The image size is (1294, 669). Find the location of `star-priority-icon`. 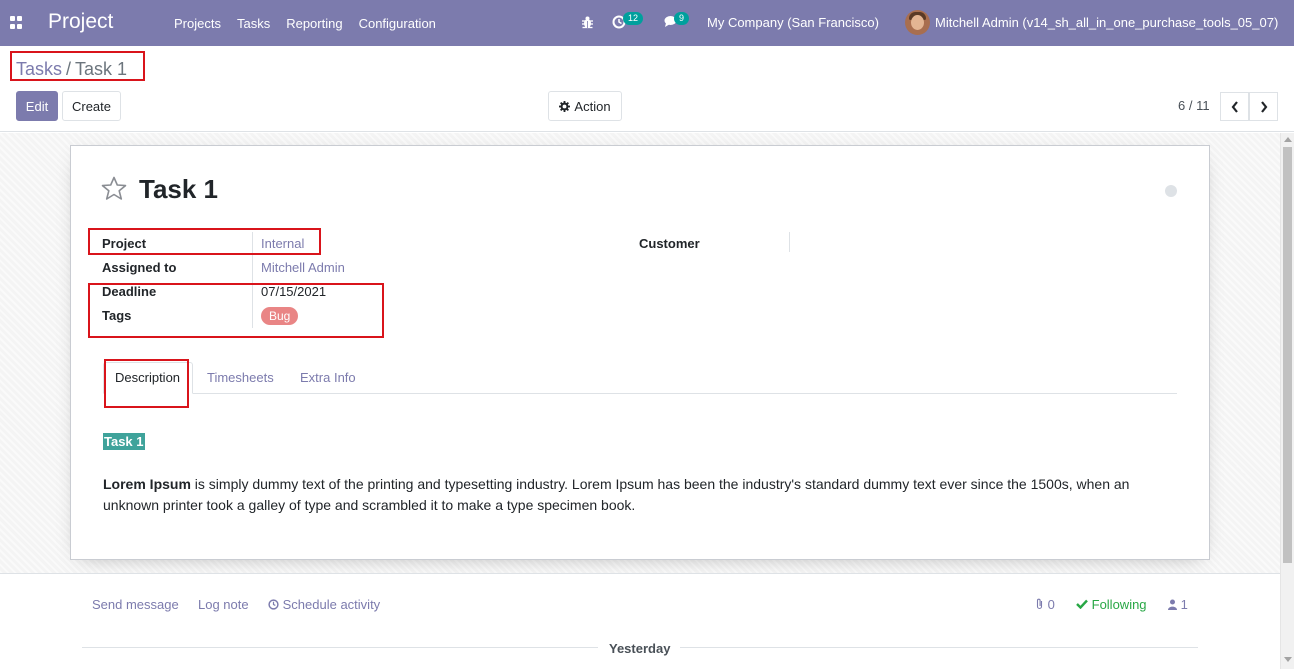

star-priority-icon is located at coordinates (114, 188).